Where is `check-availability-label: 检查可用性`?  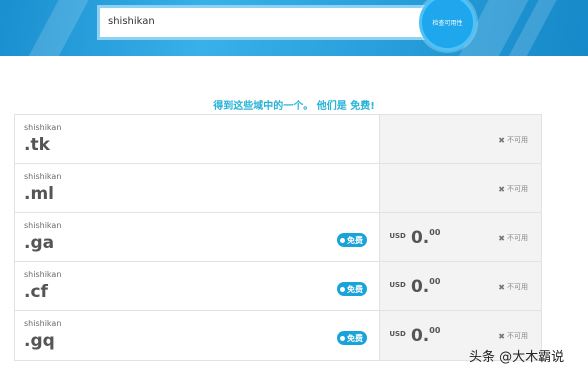
check-availability-label: 检查可用性 is located at coordinates (447, 23).